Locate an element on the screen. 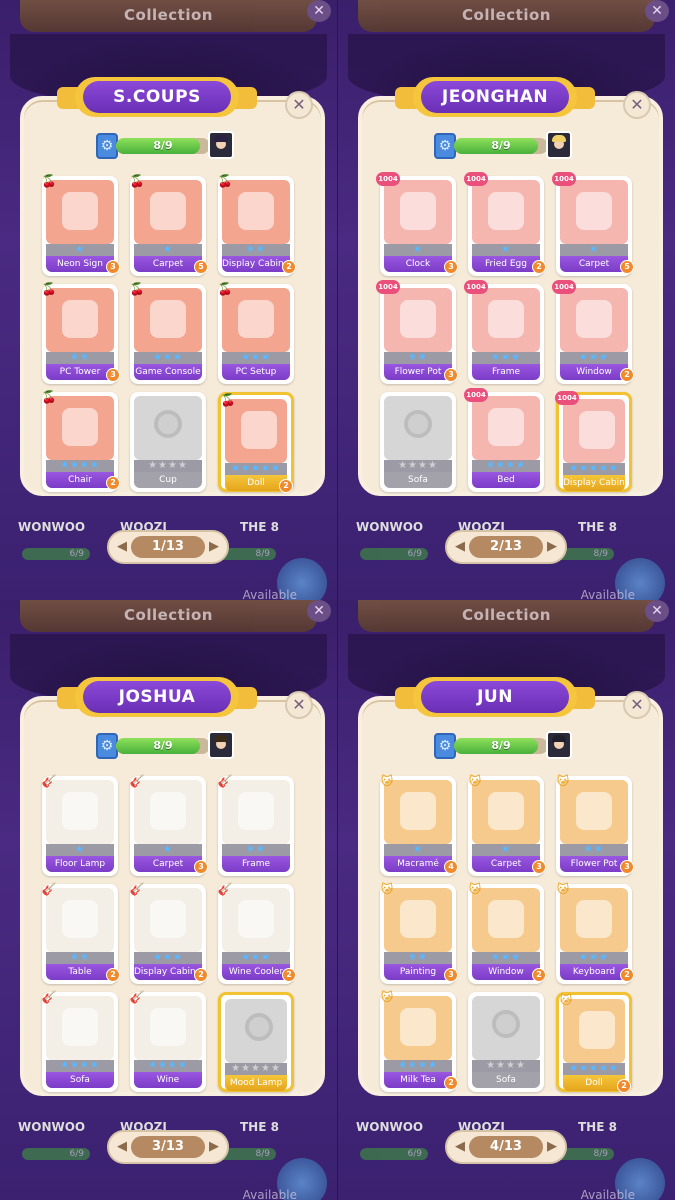 The width and height of the screenshot is (675, 1200). item-card: ★★★★★ Mood Lamp is located at coordinates (256, 1042).